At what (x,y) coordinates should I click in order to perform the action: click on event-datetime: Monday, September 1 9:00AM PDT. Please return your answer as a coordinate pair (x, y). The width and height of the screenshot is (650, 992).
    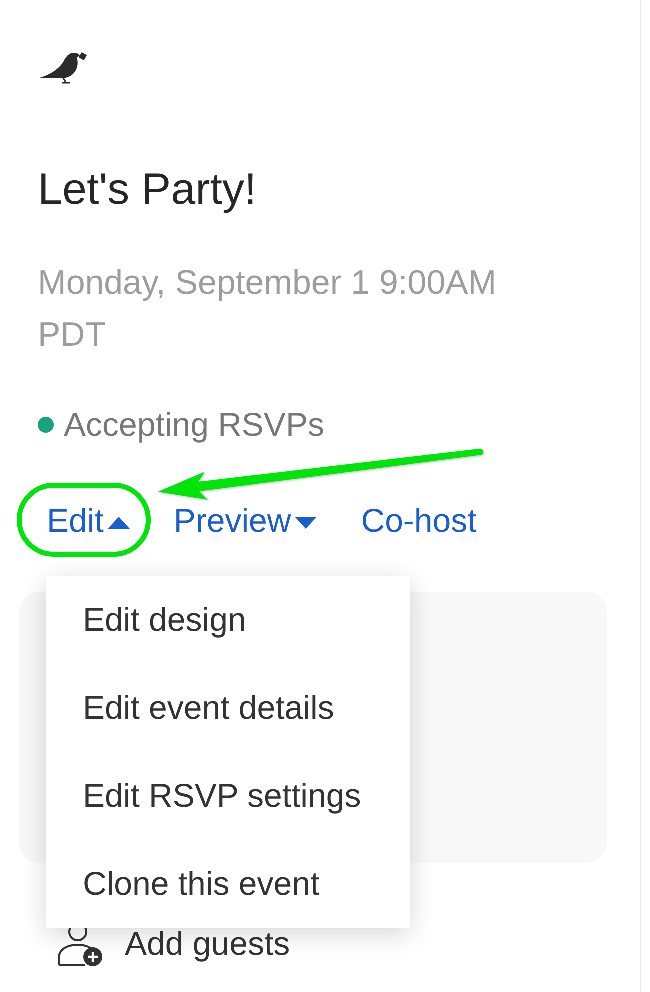
    Looking at the image, I should click on (268, 309).